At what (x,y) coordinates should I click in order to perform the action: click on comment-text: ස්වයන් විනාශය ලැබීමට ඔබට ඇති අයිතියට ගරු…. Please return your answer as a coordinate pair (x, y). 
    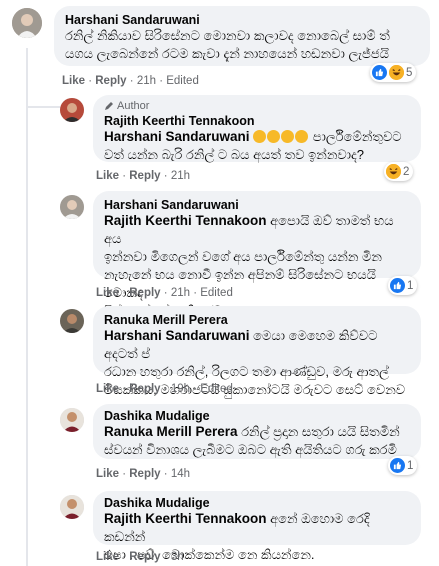
    Looking at the image, I should click on (250, 449).